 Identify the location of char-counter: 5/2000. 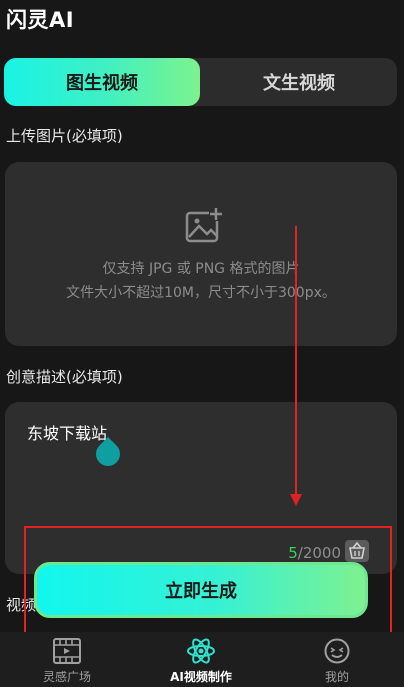
(314, 553).